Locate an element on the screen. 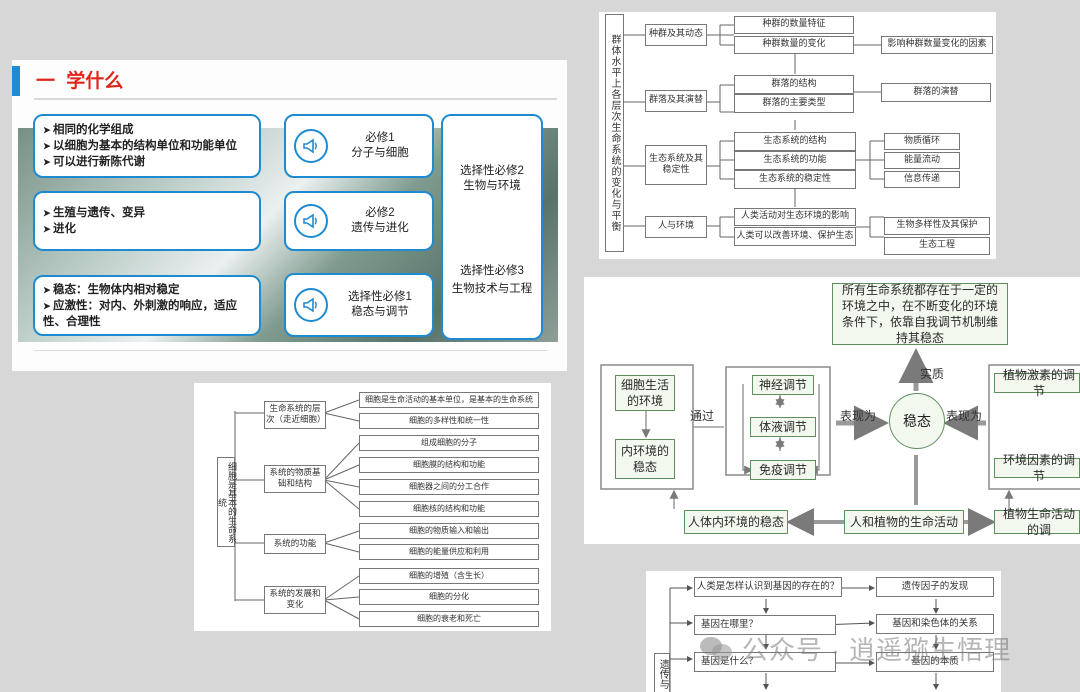  gene-question: 人类是怎样认识到基因的存在的？ is located at coordinates (768, 587).